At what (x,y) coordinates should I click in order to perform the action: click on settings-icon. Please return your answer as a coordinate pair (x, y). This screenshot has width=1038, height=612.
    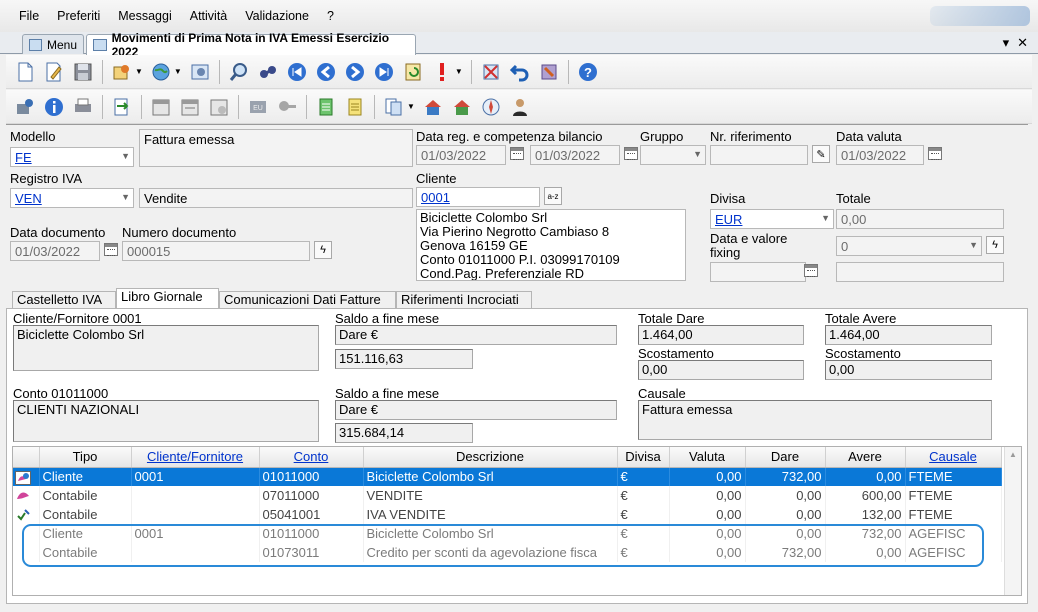
    Looking at the image, I should click on (200, 72).